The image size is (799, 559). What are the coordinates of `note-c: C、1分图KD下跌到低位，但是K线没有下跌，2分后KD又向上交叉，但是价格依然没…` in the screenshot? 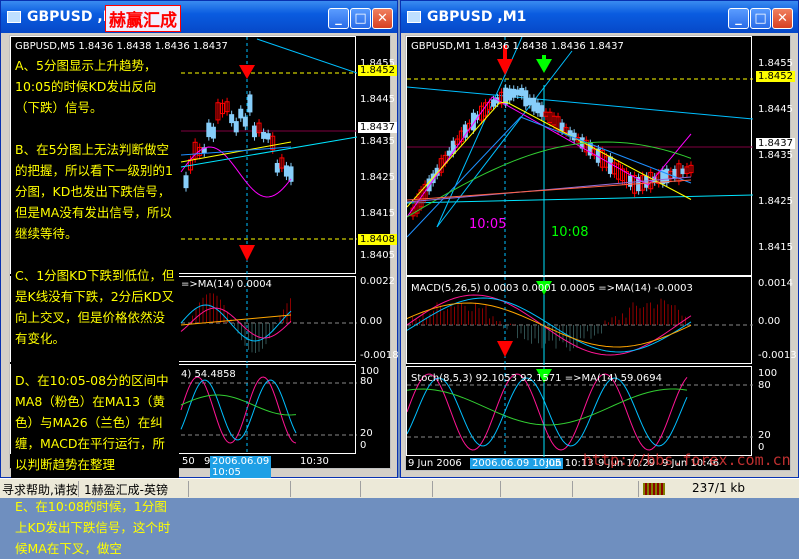 It's located at (95, 307).